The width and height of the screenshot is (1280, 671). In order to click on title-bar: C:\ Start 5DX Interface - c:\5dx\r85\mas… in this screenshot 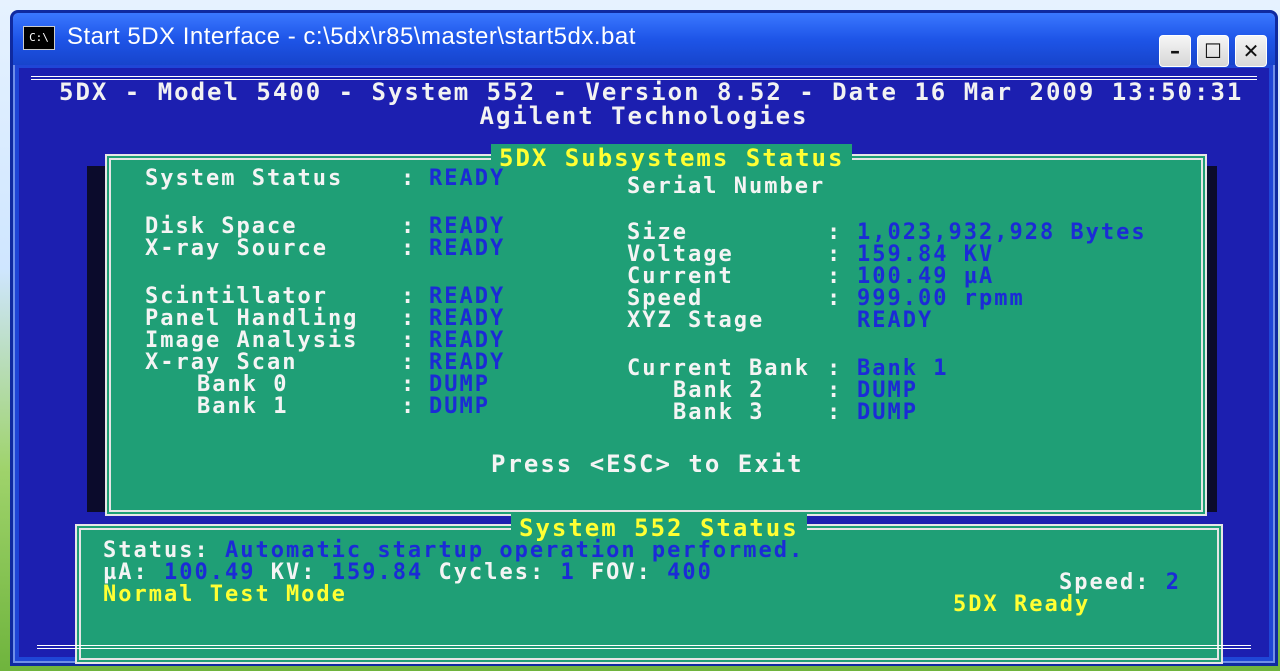, I will do `click(644, 40)`.